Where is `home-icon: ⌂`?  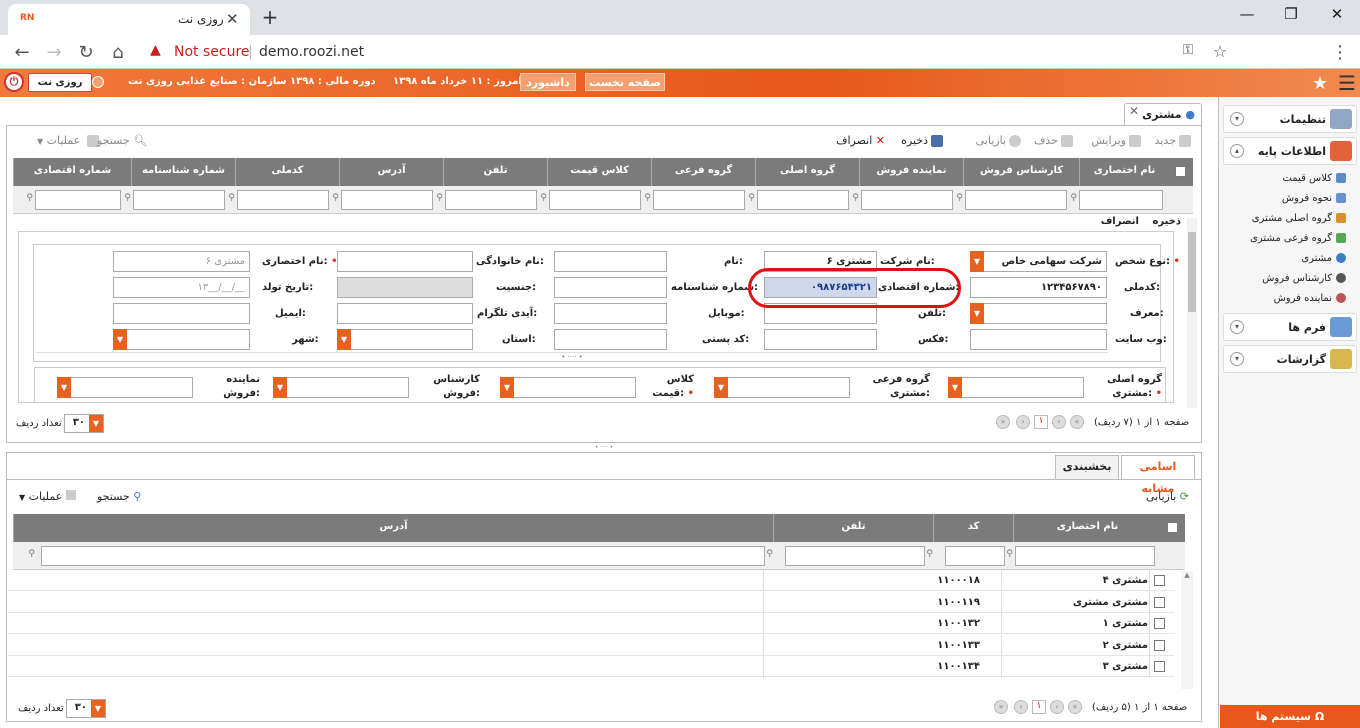
home-icon: ⌂ is located at coordinates (118, 52).